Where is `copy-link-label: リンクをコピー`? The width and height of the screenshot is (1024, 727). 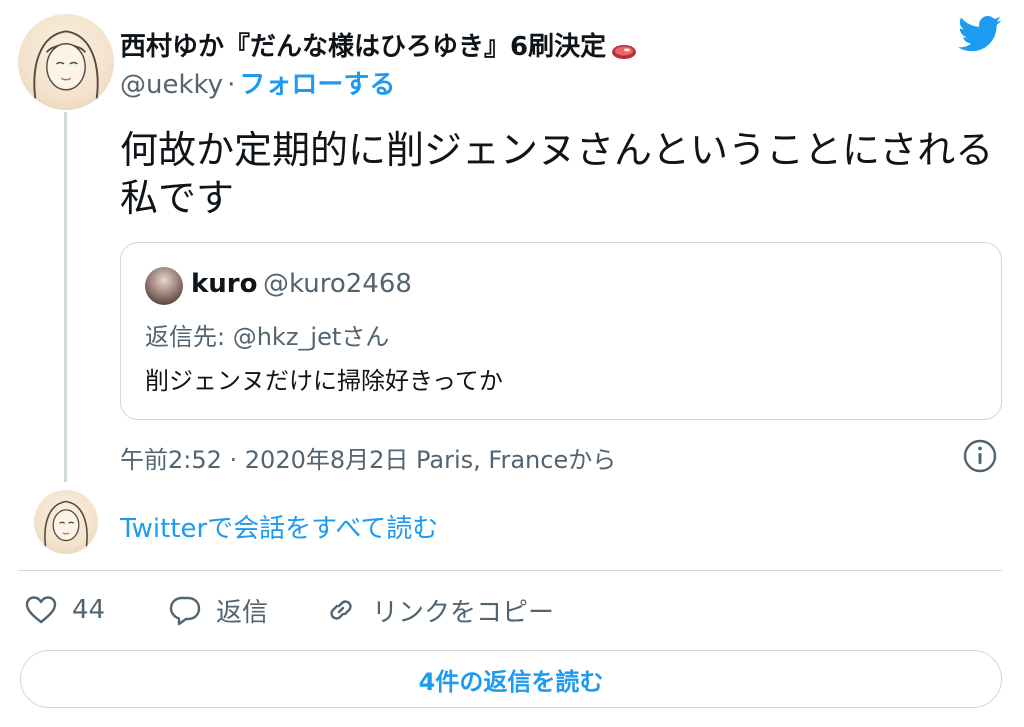
copy-link-label: リンクをコピー is located at coordinates (463, 612).